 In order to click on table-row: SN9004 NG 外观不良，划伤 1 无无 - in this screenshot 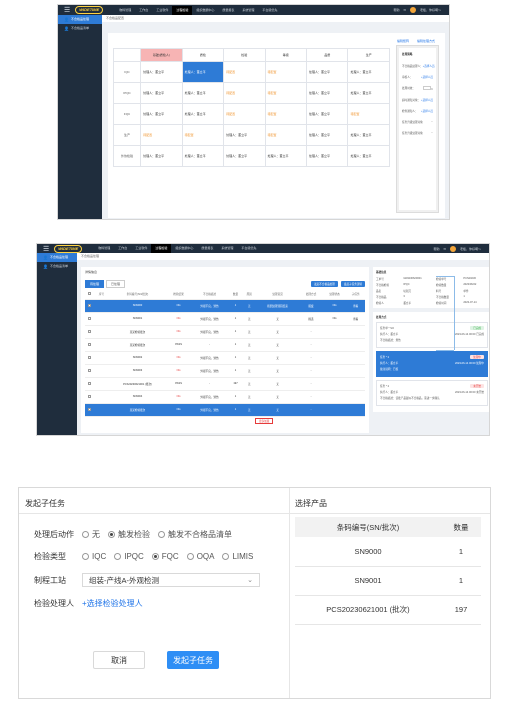, I will do `click(225, 397)`.